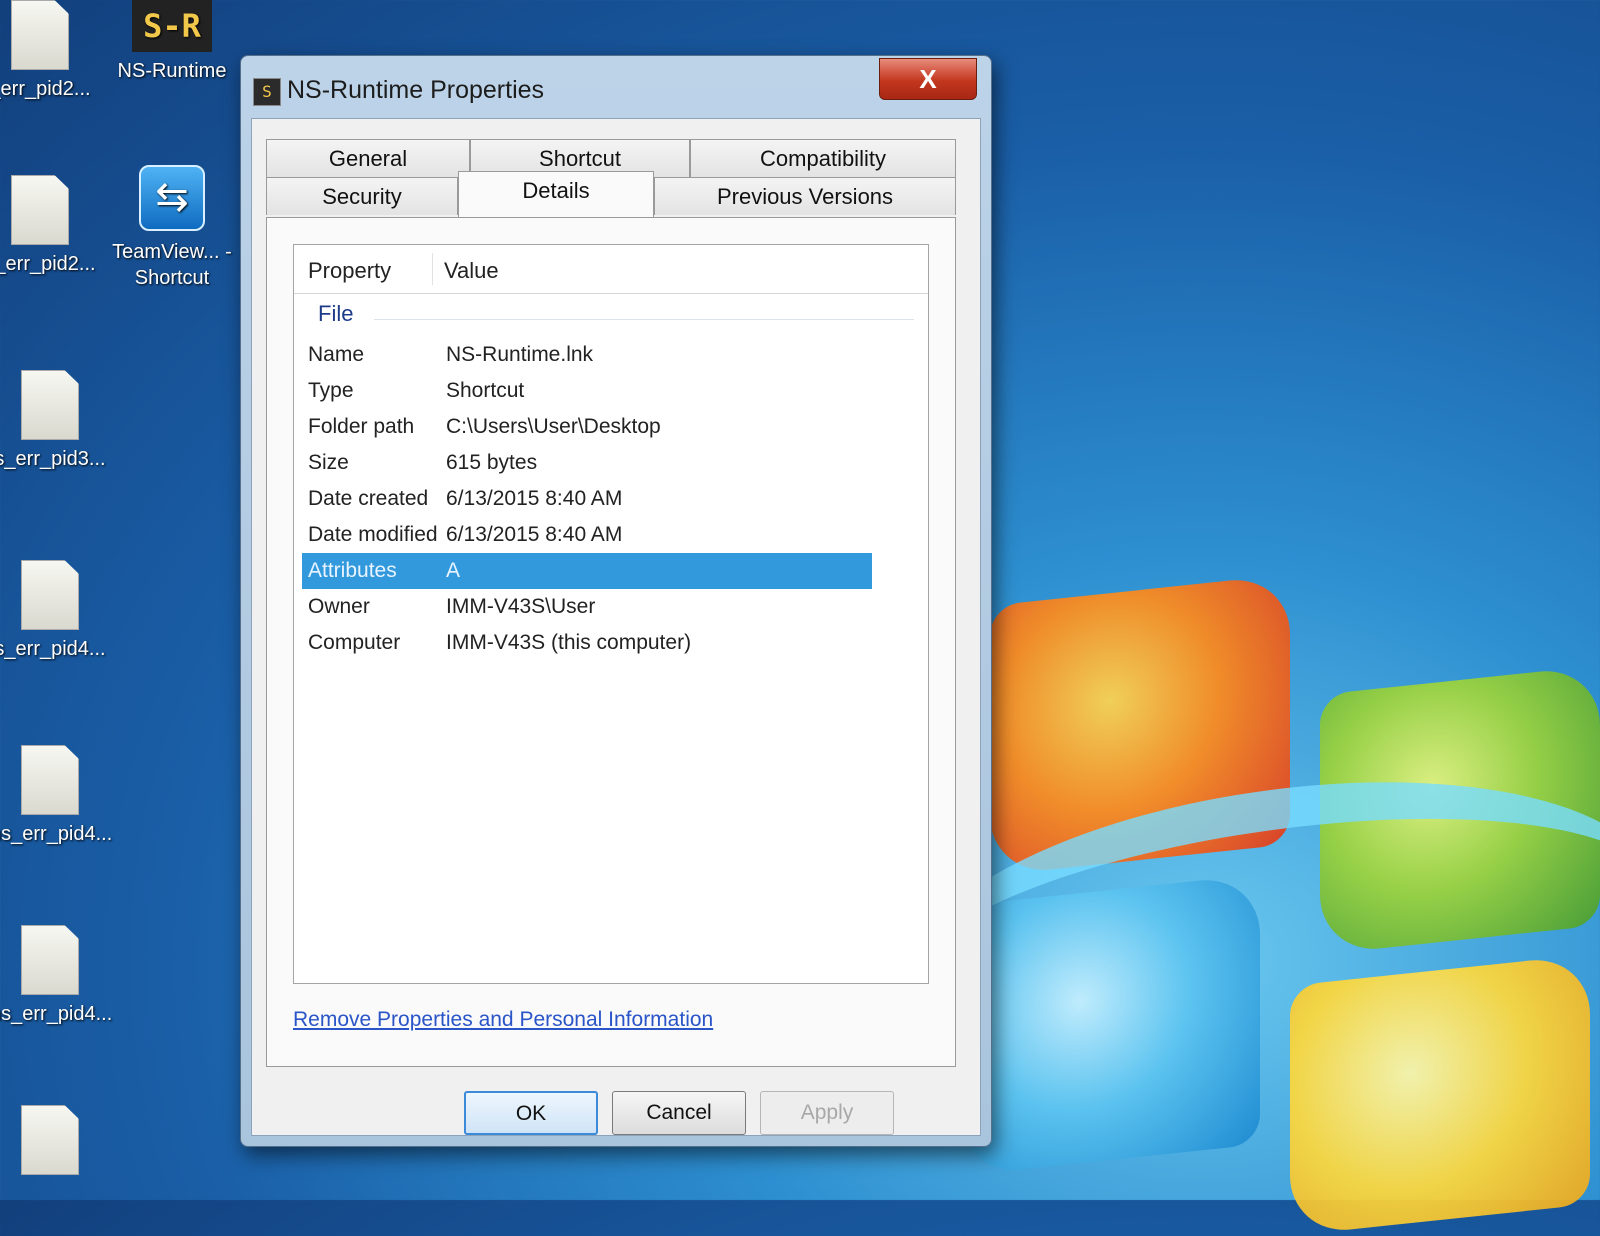 The width and height of the screenshot is (1600, 1236). Describe the element at coordinates (492, 462) in the screenshot. I see `property-value: 615 bytes` at that location.